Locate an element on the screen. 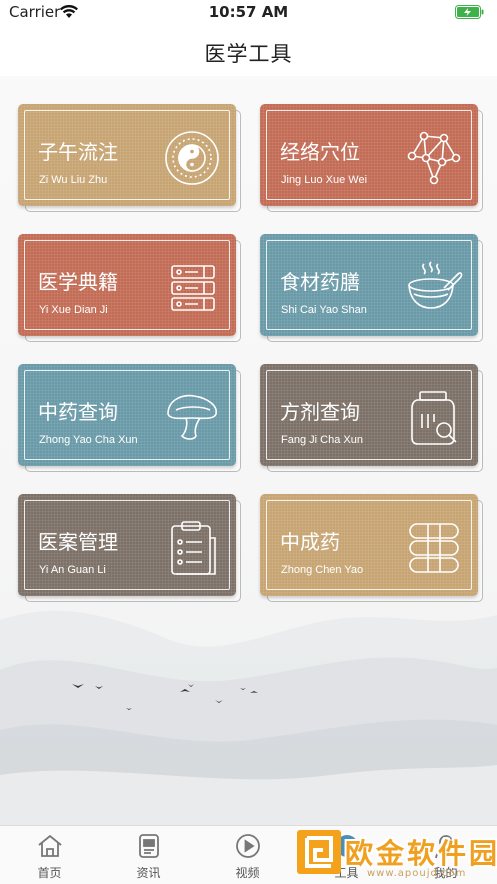 The height and width of the screenshot is (884, 497). tool-card-pinyin: Yi An Guan Li is located at coordinates (72, 570).